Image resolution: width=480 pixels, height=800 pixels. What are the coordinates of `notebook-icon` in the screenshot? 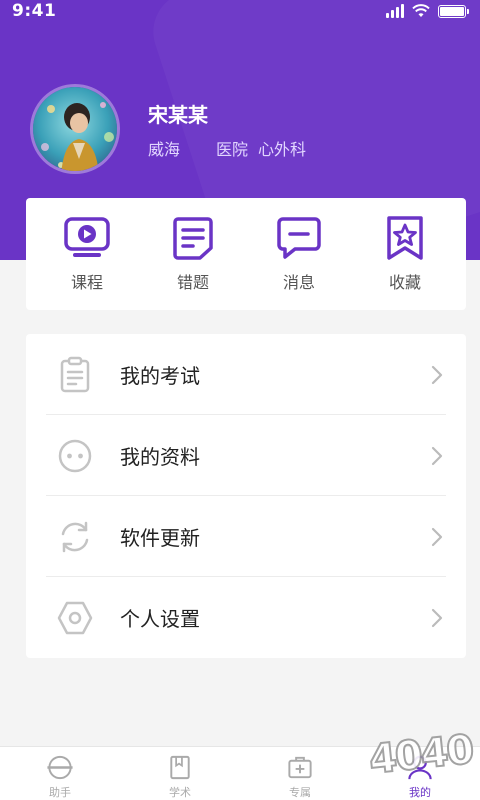 It's located at (193, 238).